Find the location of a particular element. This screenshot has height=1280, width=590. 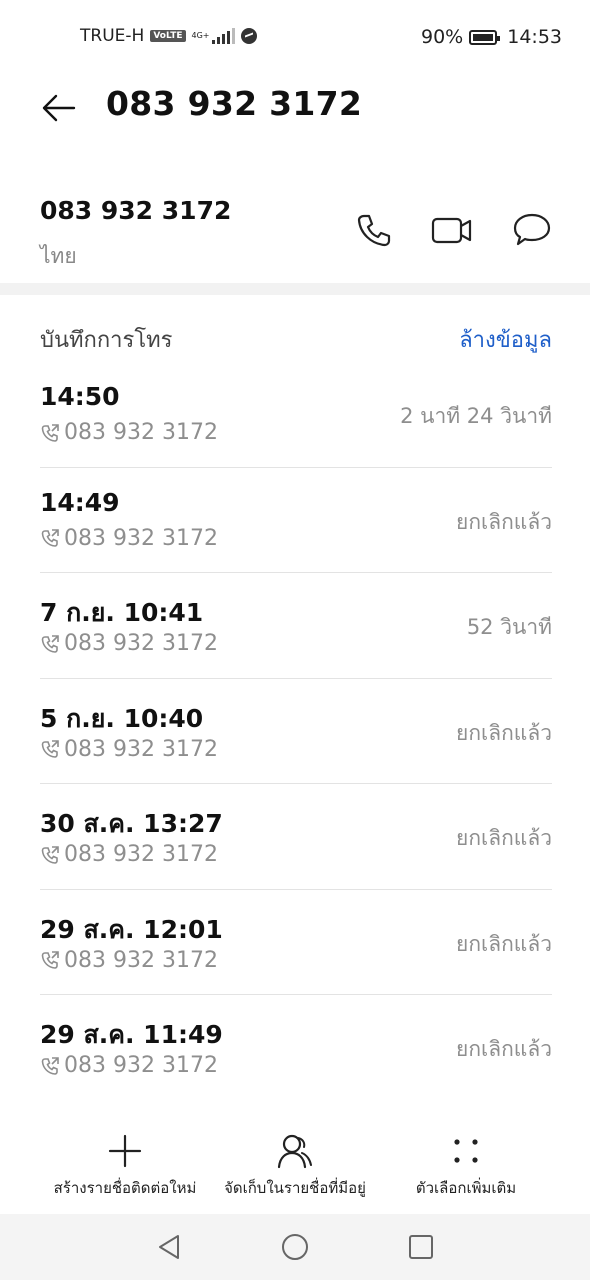

system-nav-bar is located at coordinates (295, 1247).